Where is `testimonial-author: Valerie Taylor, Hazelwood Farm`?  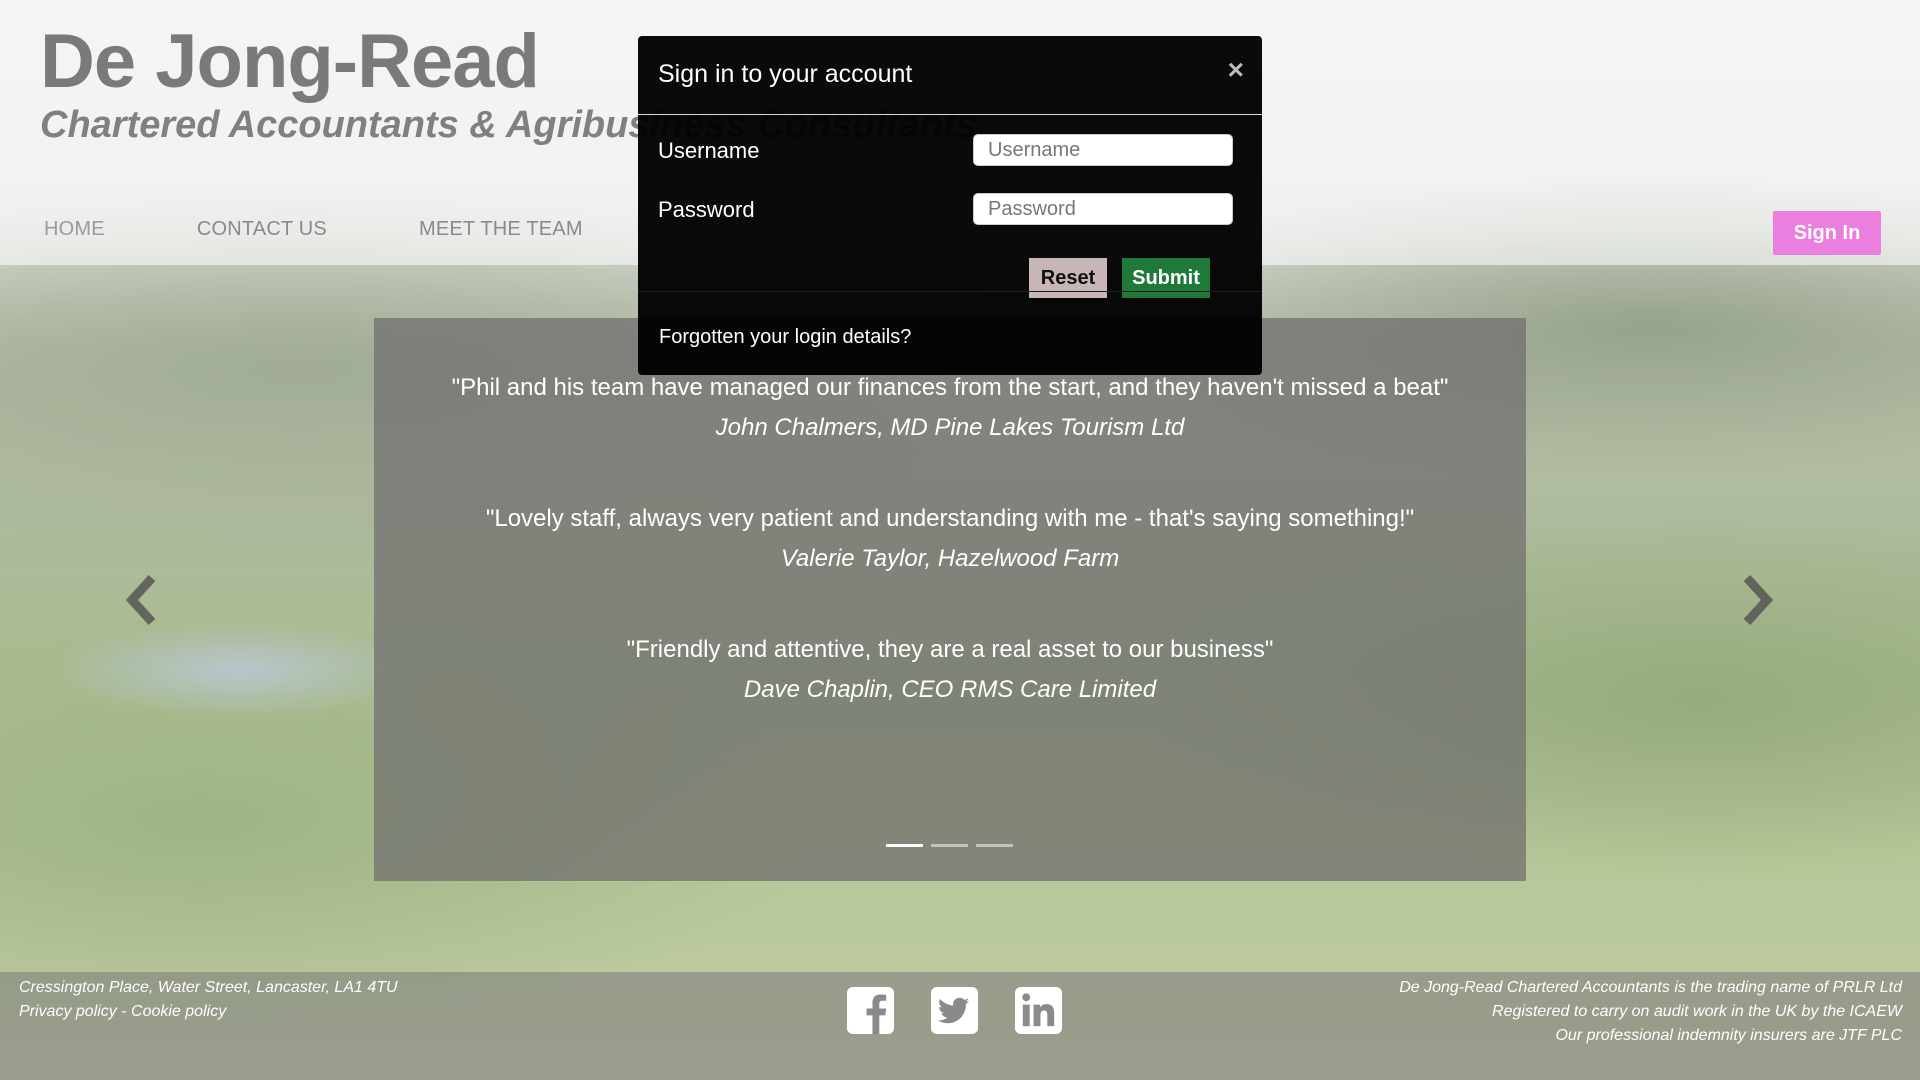
testimonial-author: Valerie Taylor, Hazelwood Farm is located at coordinates (950, 558).